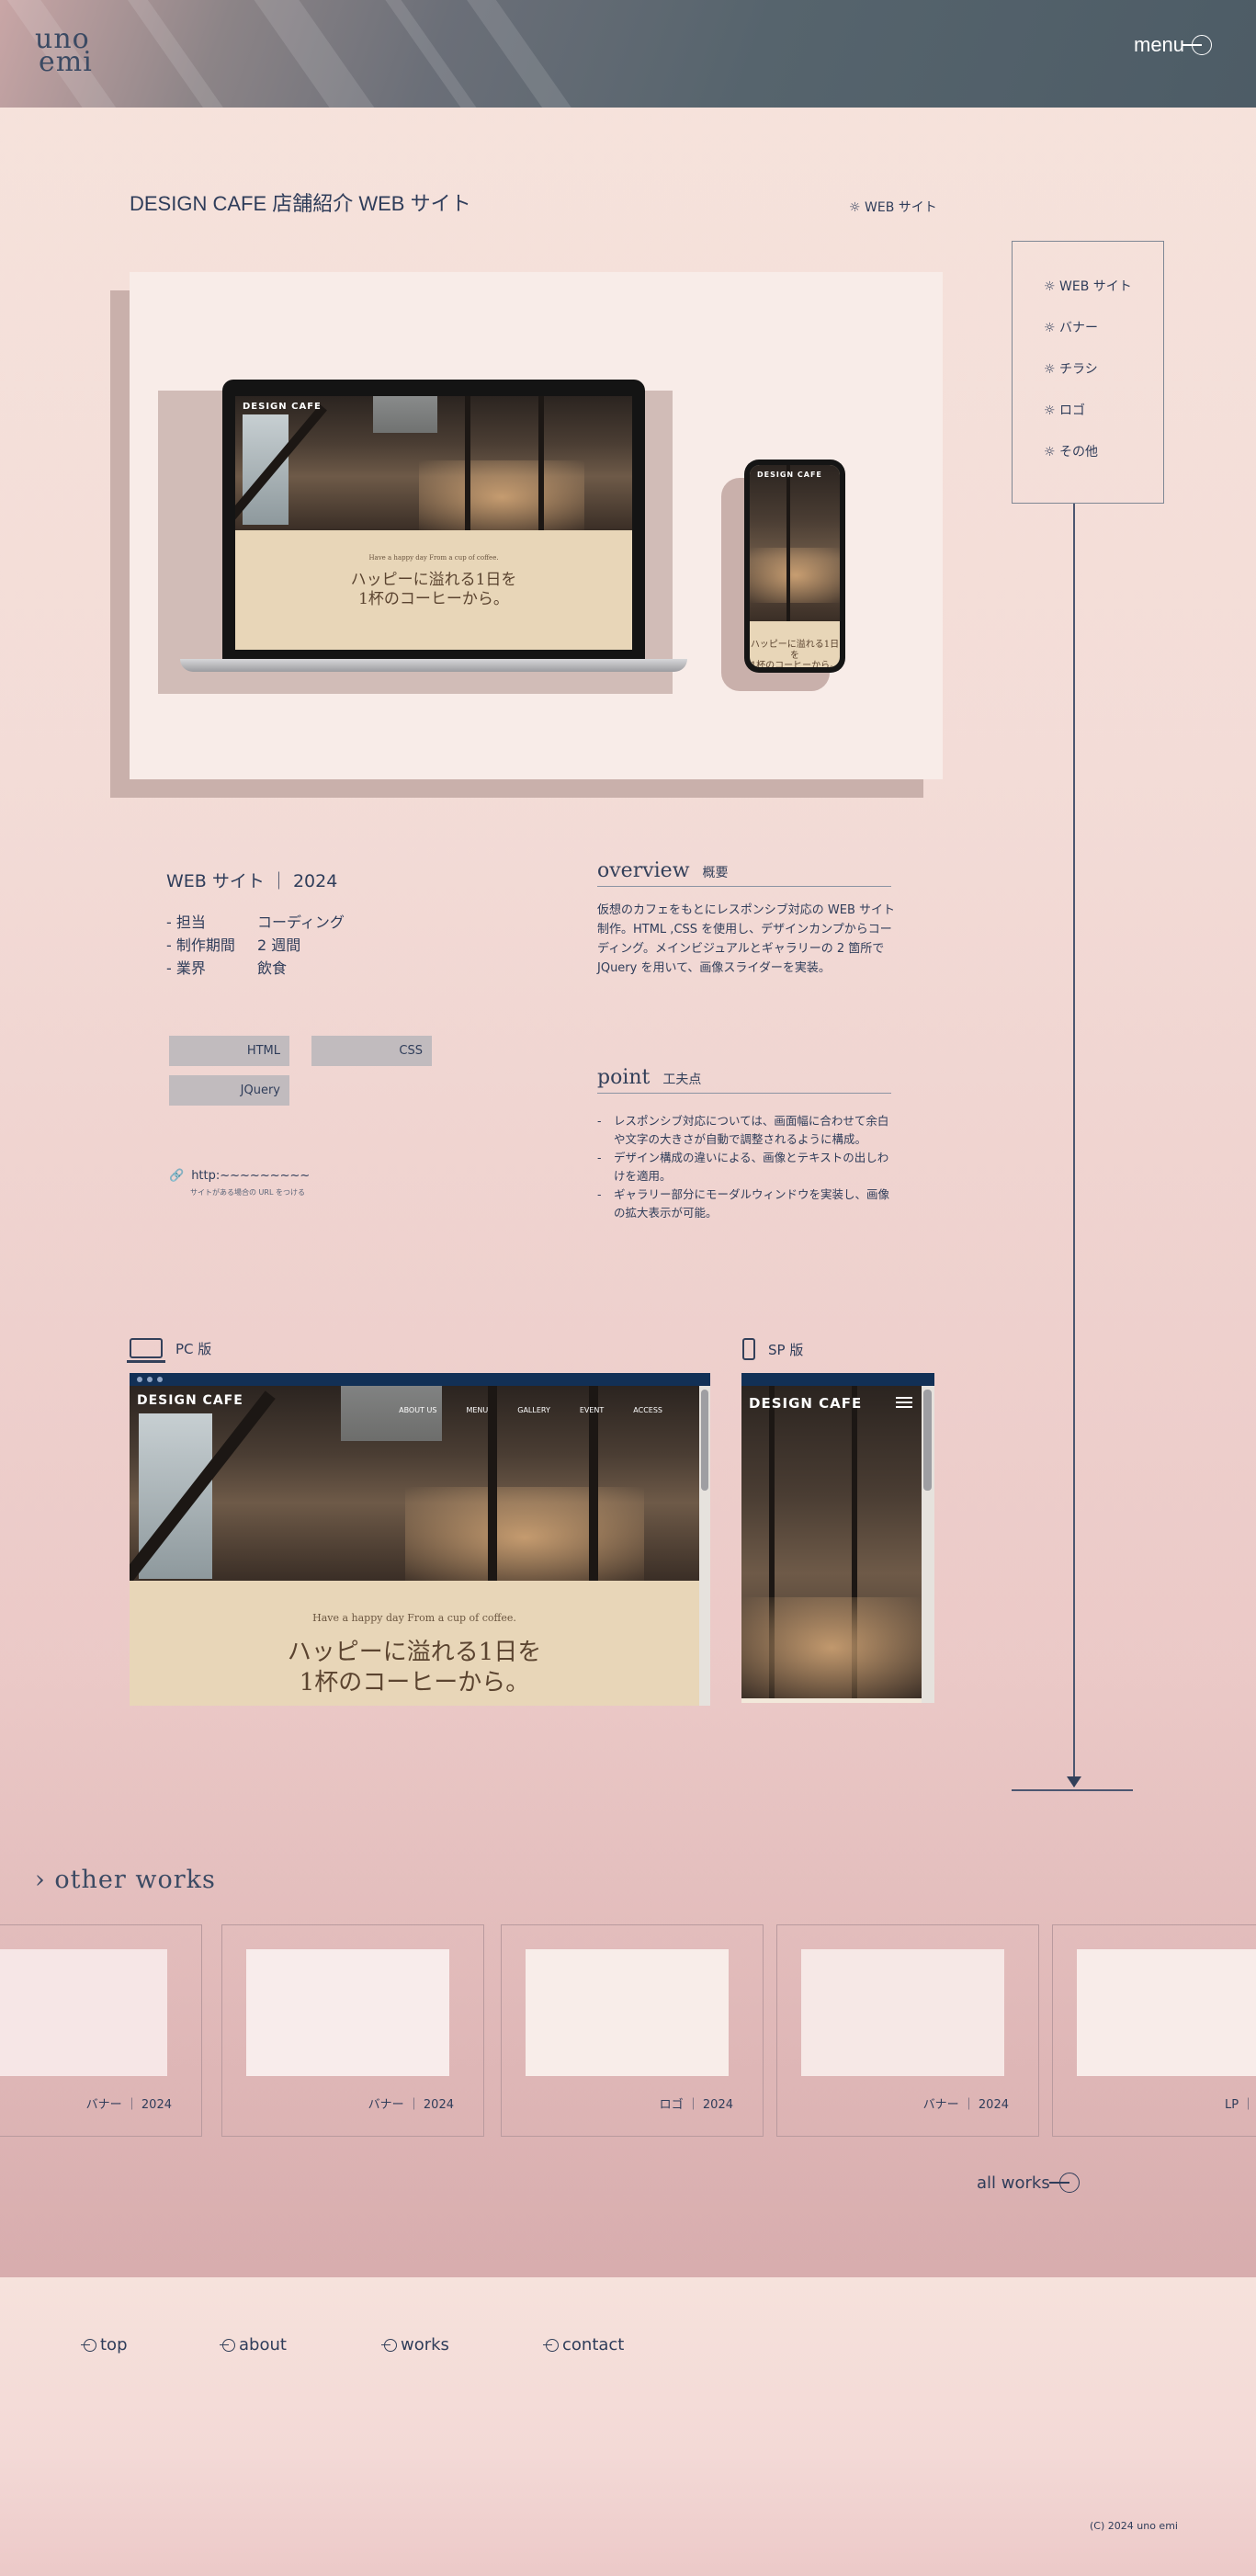 This screenshot has width=1256, height=2576. I want to click on point-item: ギャラリー部分にモーダルウィンドウを実装し、画像の拡大表示が可能。, so click(748, 1204).